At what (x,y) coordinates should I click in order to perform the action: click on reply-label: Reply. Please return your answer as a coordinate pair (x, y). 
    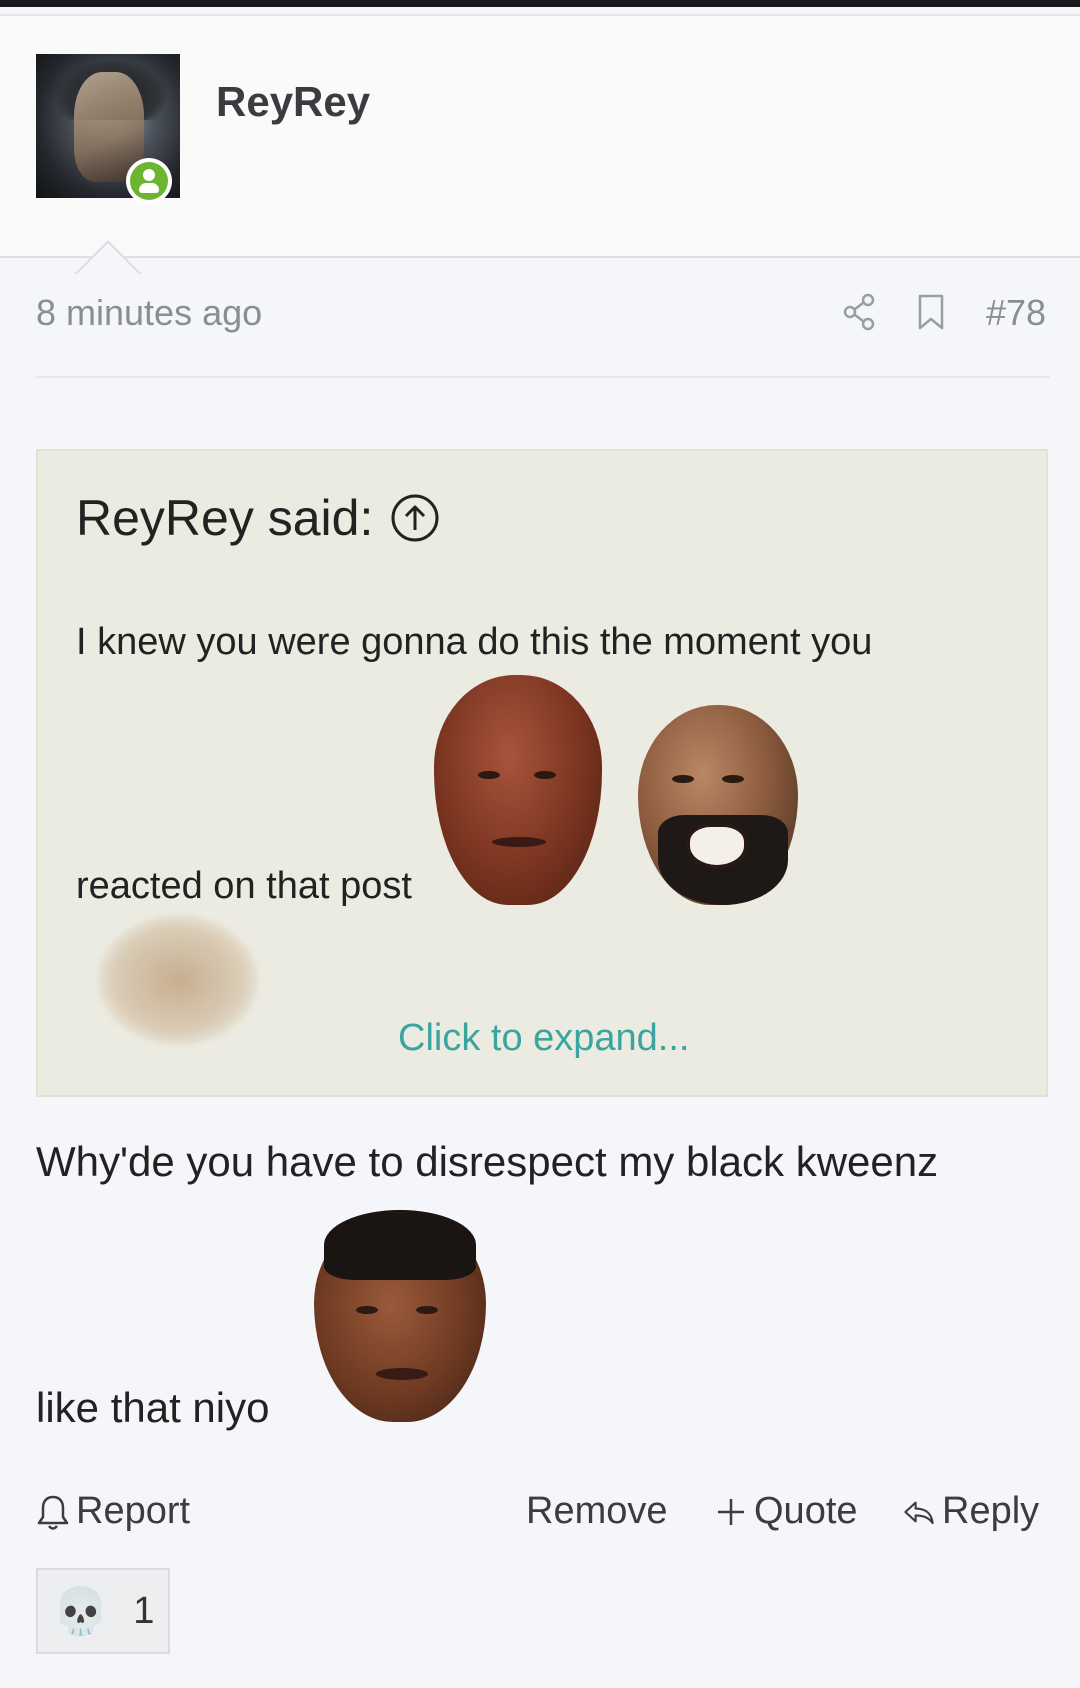
    Looking at the image, I should click on (991, 1511).